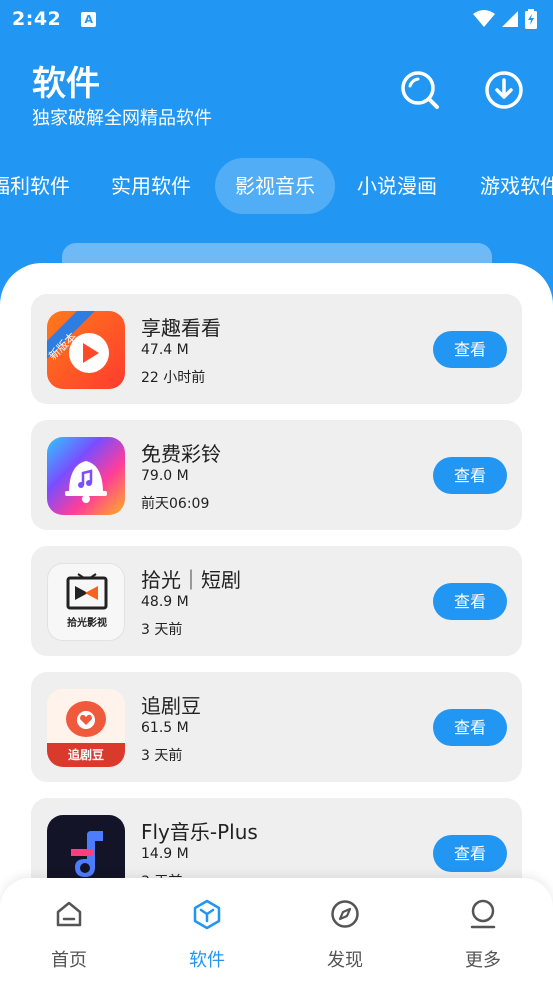 The width and height of the screenshot is (553, 984). Describe the element at coordinates (37, 19) in the screenshot. I see `status-time: 2:42` at that location.